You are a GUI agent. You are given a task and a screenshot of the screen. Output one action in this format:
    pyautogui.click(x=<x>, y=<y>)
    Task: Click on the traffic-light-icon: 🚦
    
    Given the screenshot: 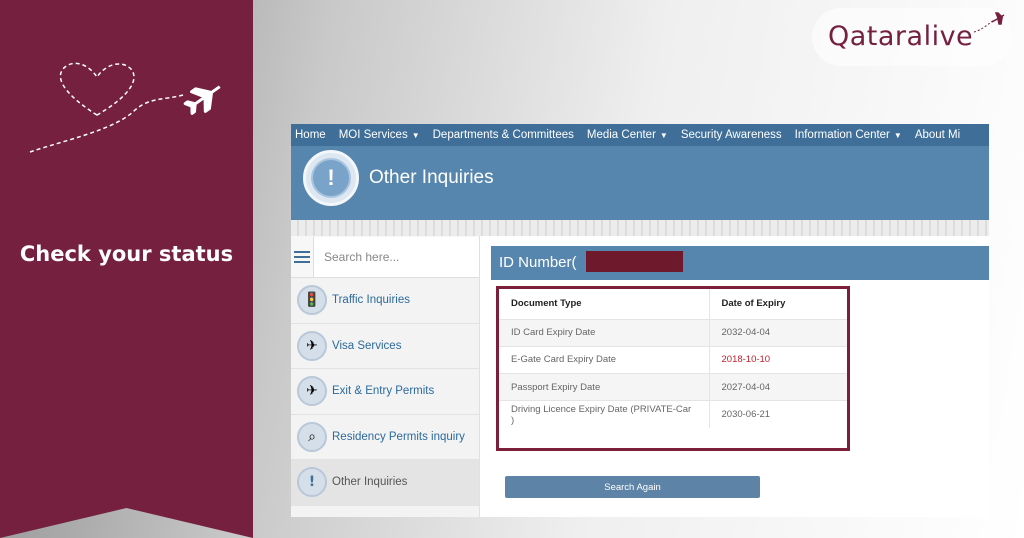 What is the action you would take?
    pyautogui.click(x=312, y=300)
    